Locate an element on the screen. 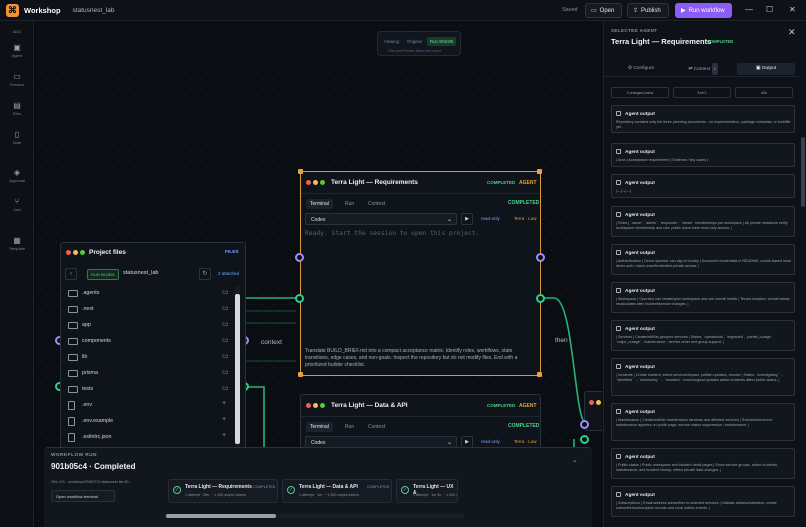 The height and width of the screenshot is (527, 806). files-header: Project files FILES is located at coordinates (153, 253).